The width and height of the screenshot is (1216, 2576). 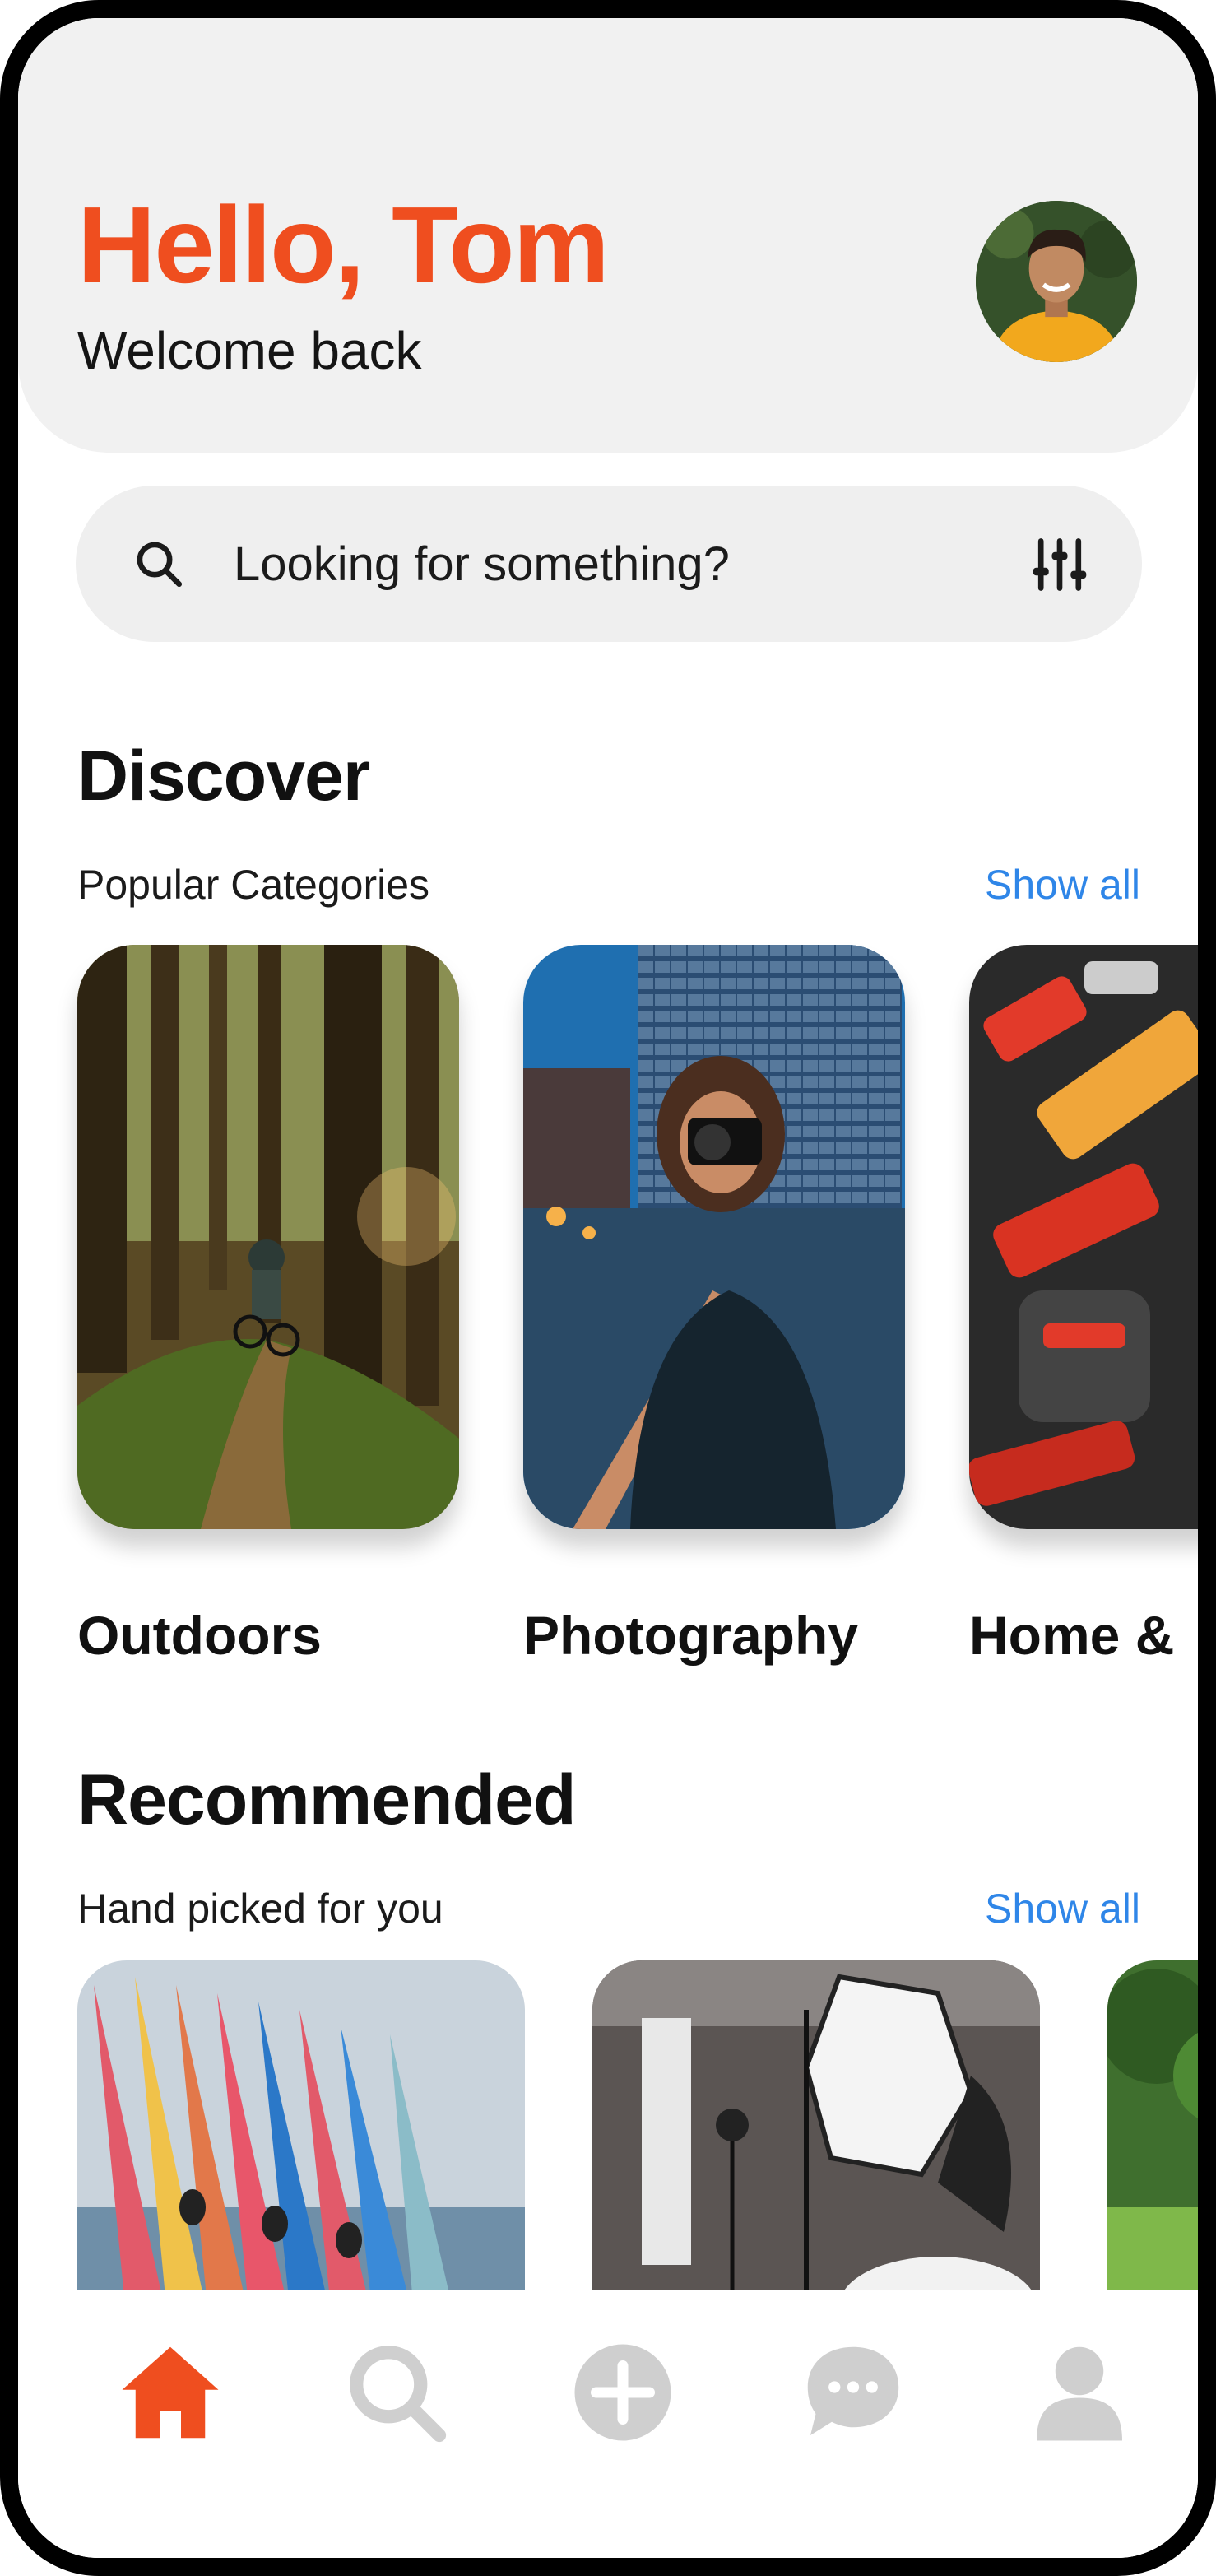 I want to click on bottom-tab-bar, so click(x=608, y=2424).